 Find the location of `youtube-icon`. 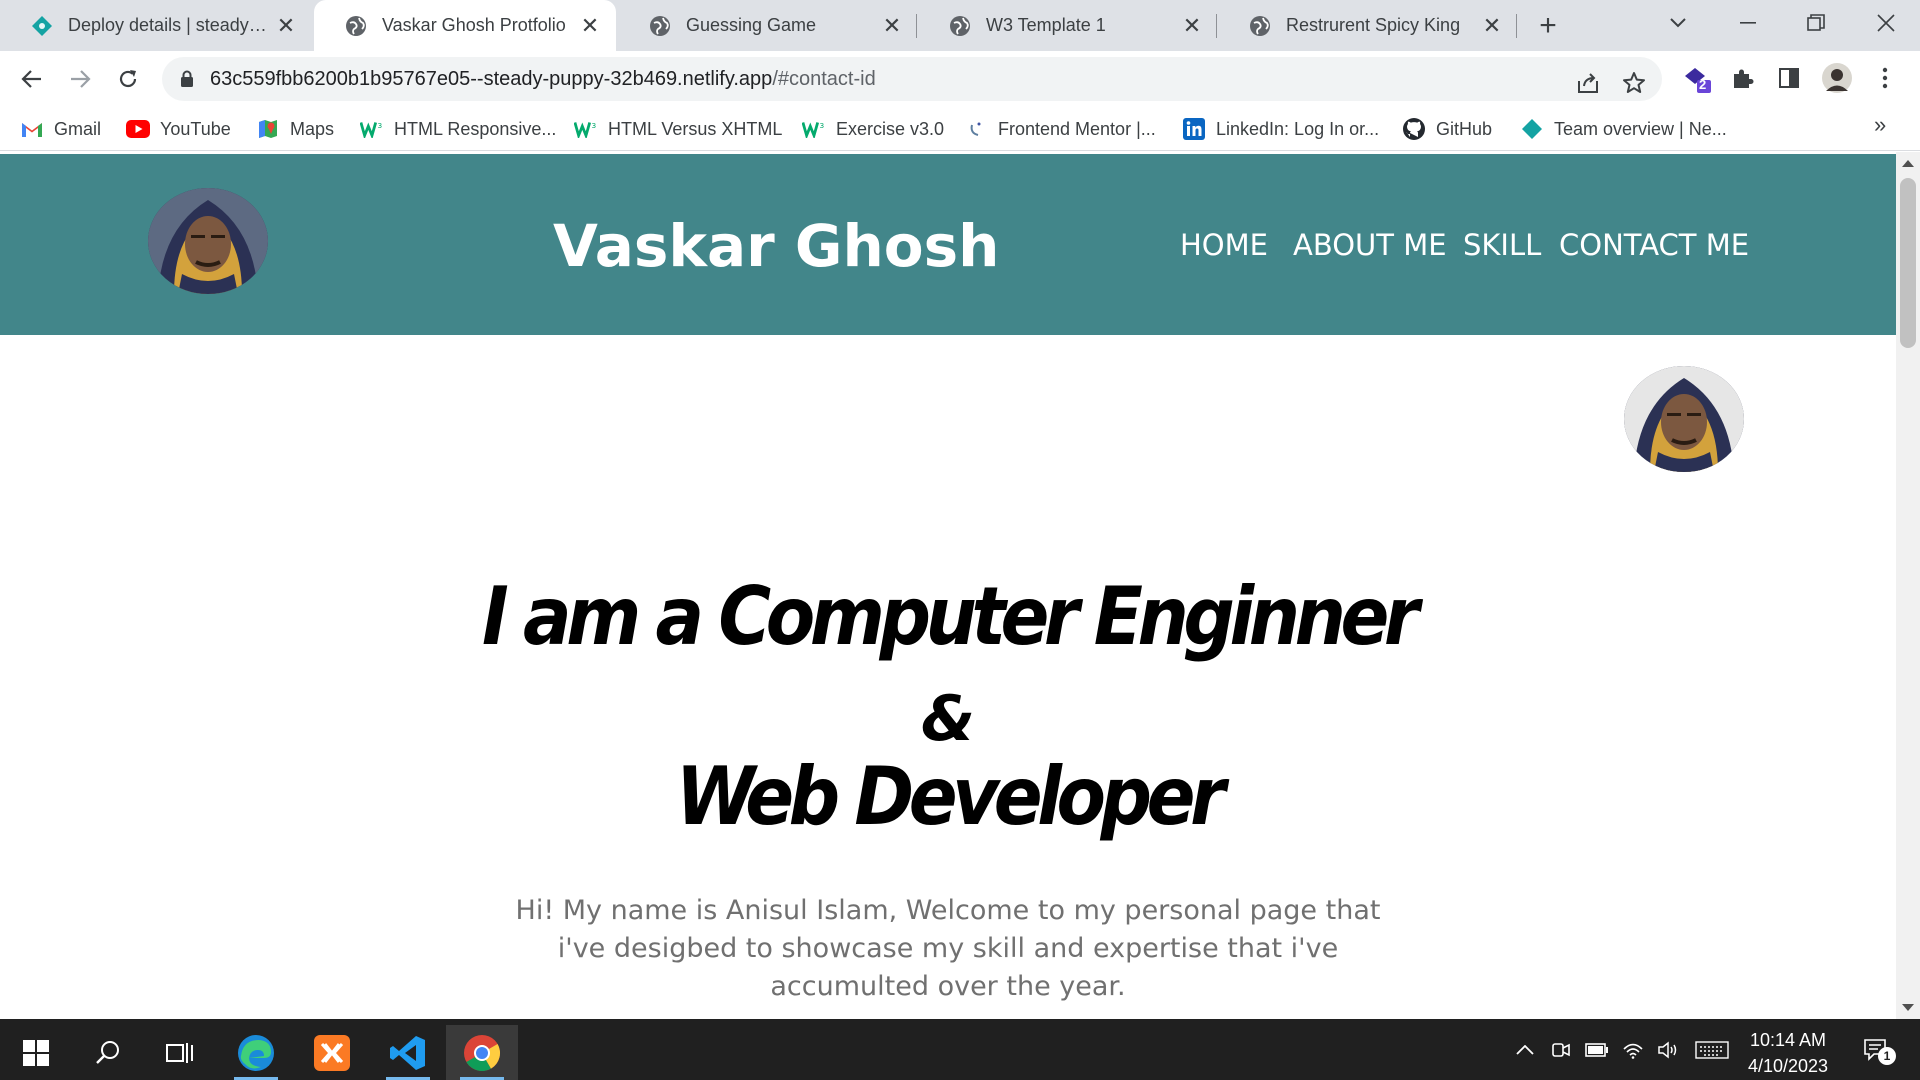

youtube-icon is located at coordinates (138, 129).